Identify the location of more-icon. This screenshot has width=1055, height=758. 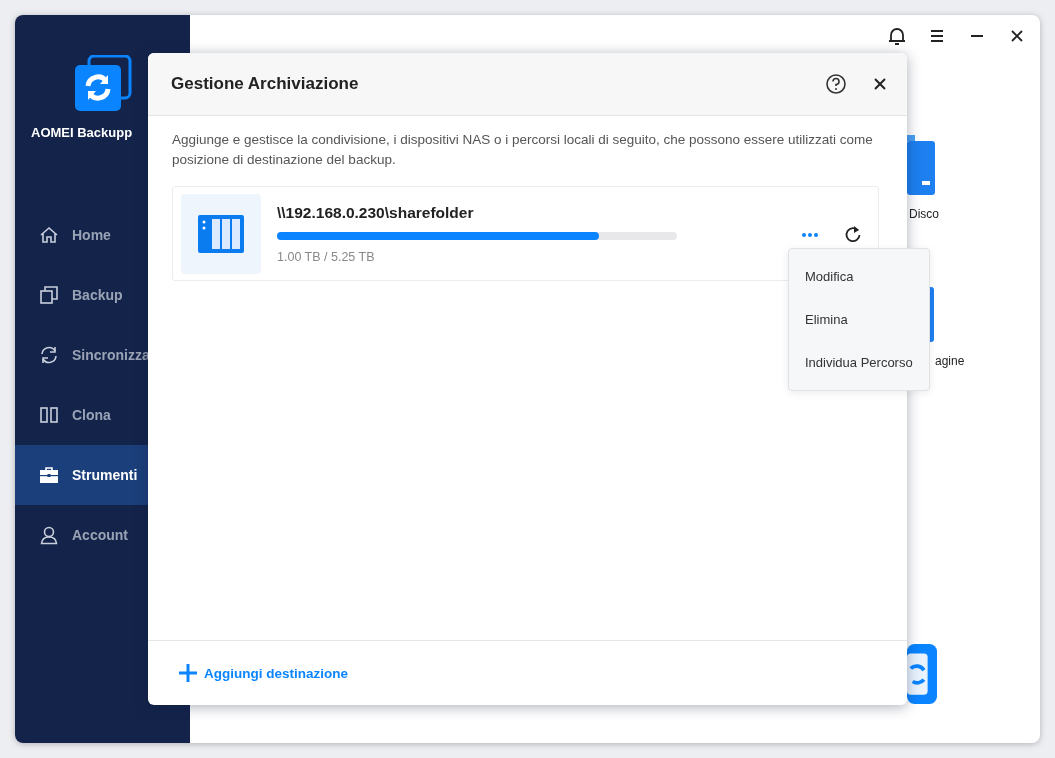
(810, 234).